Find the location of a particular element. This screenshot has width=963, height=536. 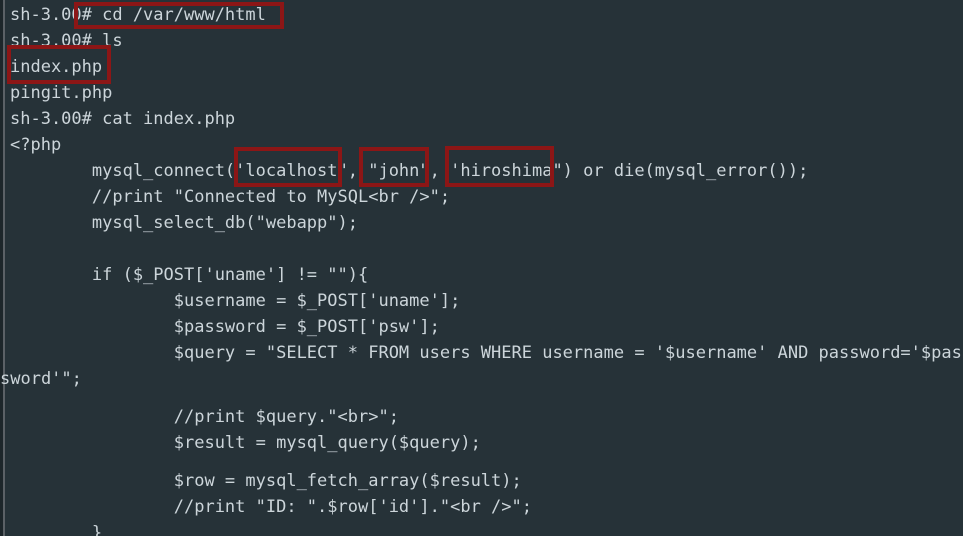

terminal-line: //print "Connected to MySQL<br />"; is located at coordinates (230, 197).